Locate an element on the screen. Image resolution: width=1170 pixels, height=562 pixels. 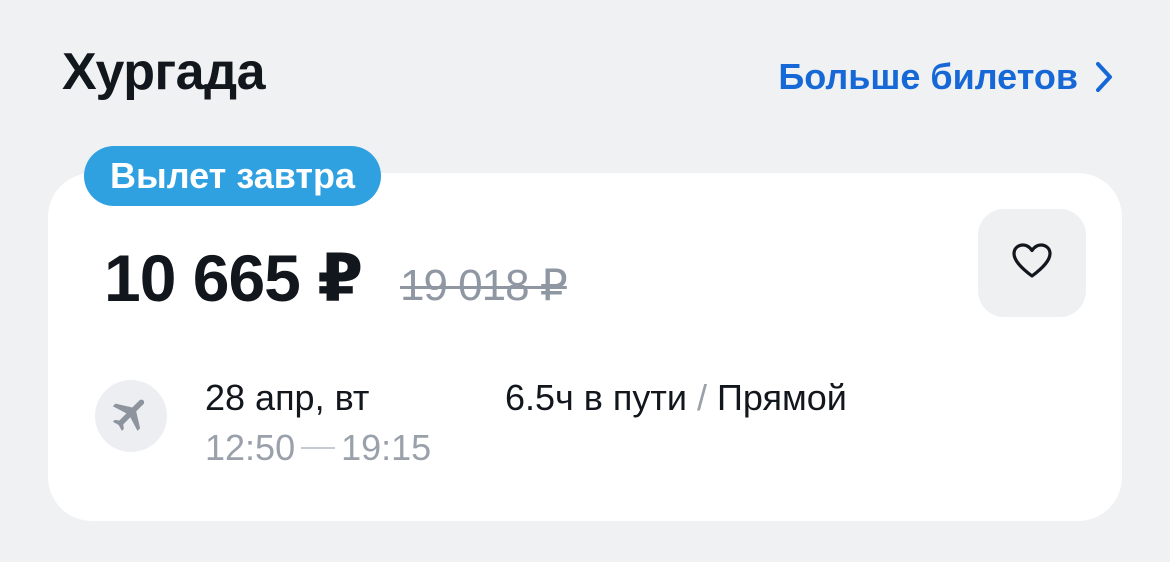
current-price: 10 665 ₽ is located at coordinates (233, 278).